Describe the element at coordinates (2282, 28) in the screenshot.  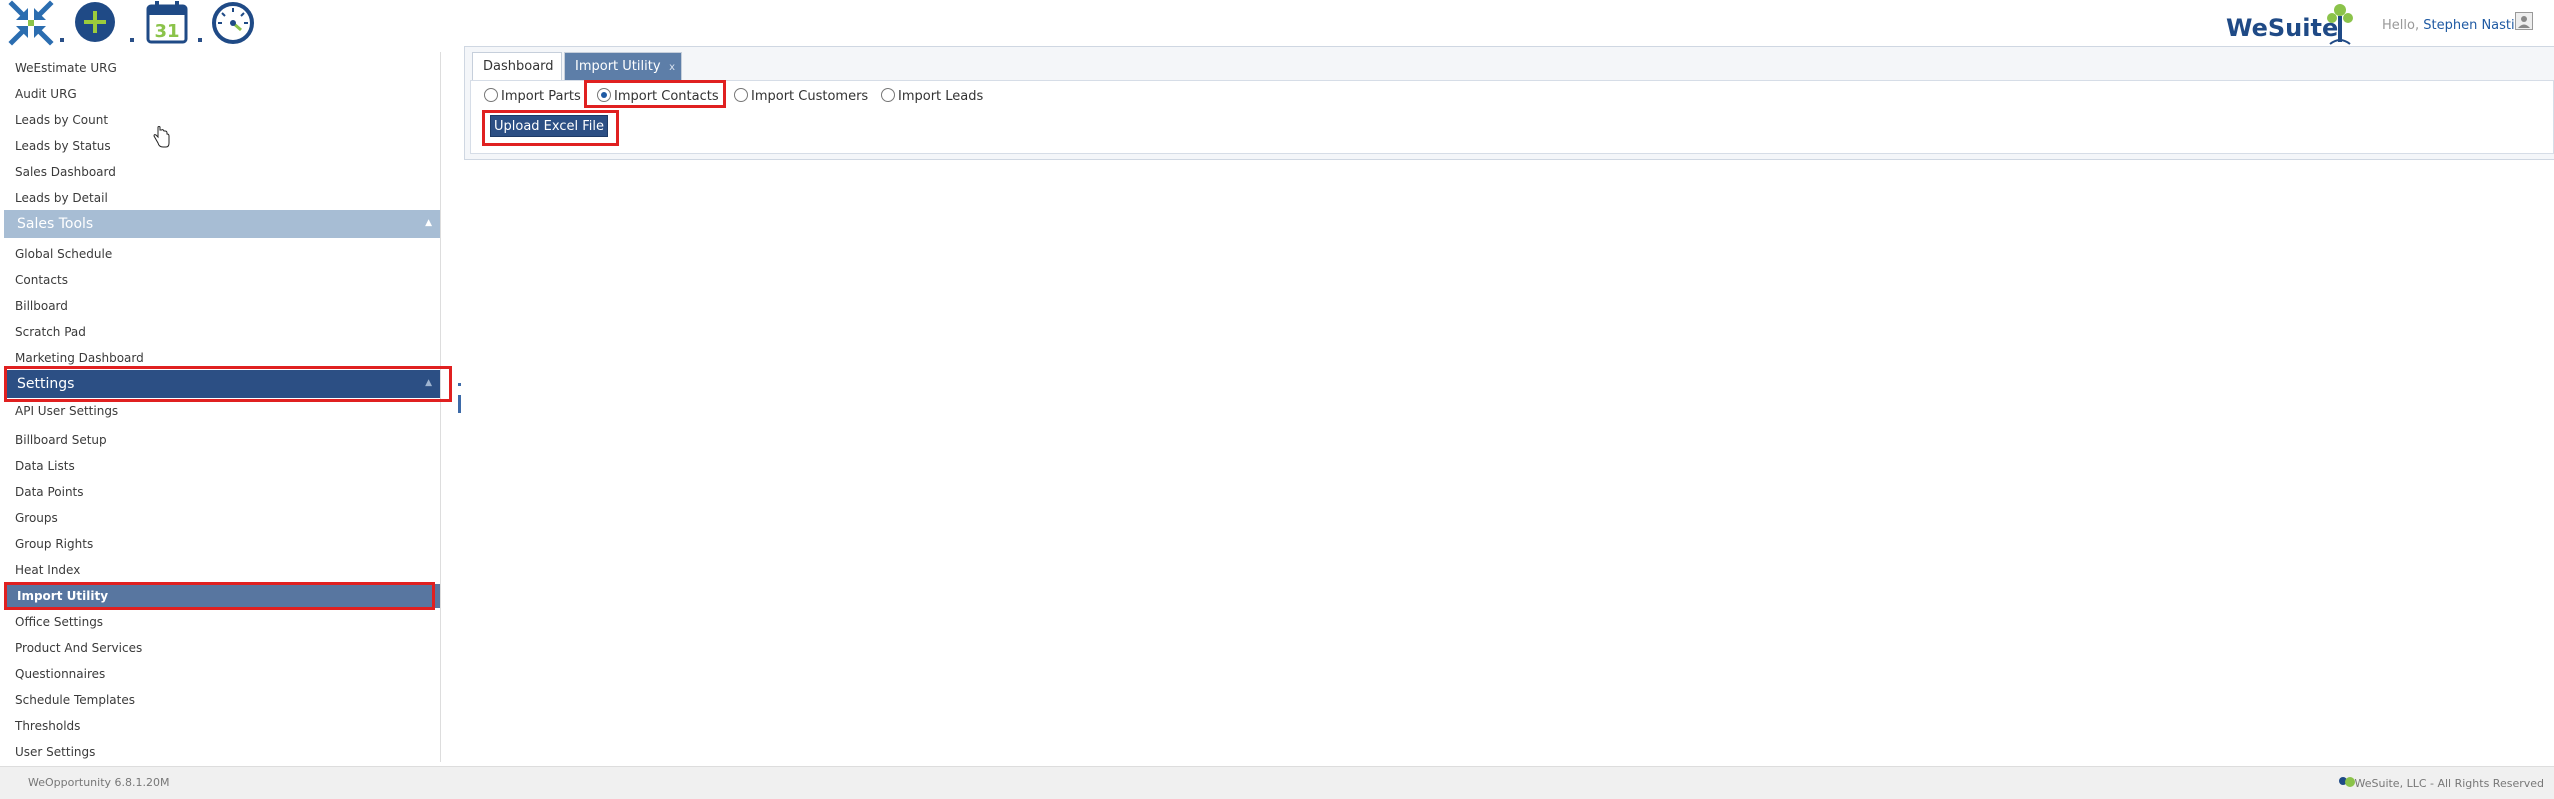
I see `logo-text: WeSuite` at that location.